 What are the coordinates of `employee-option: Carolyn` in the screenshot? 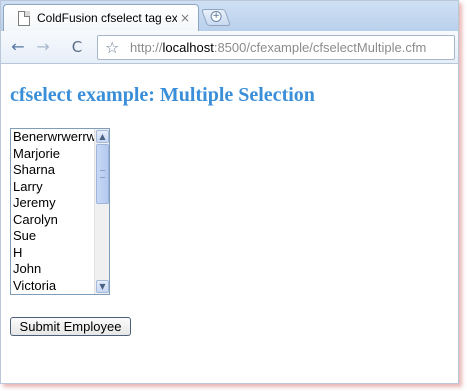 It's located at (53, 220).